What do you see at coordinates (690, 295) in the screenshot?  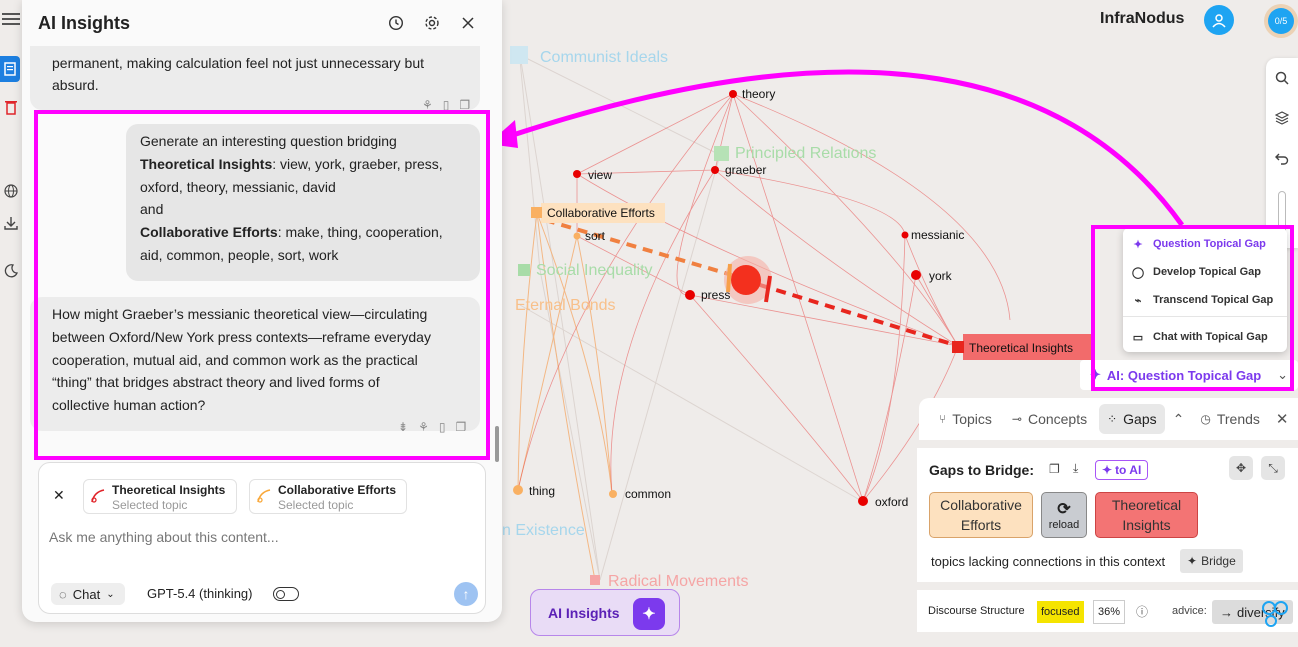 I see `node-press` at bounding box center [690, 295].